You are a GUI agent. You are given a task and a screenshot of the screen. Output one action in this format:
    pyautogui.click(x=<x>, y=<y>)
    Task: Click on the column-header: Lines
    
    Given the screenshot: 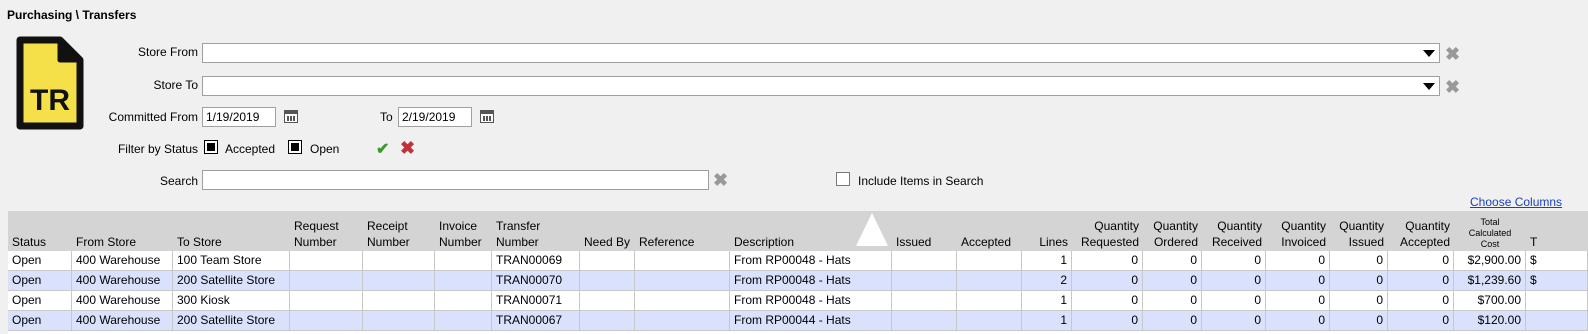 What is the action you would take?
    pyautogui.click(x=1047, y=231)
    